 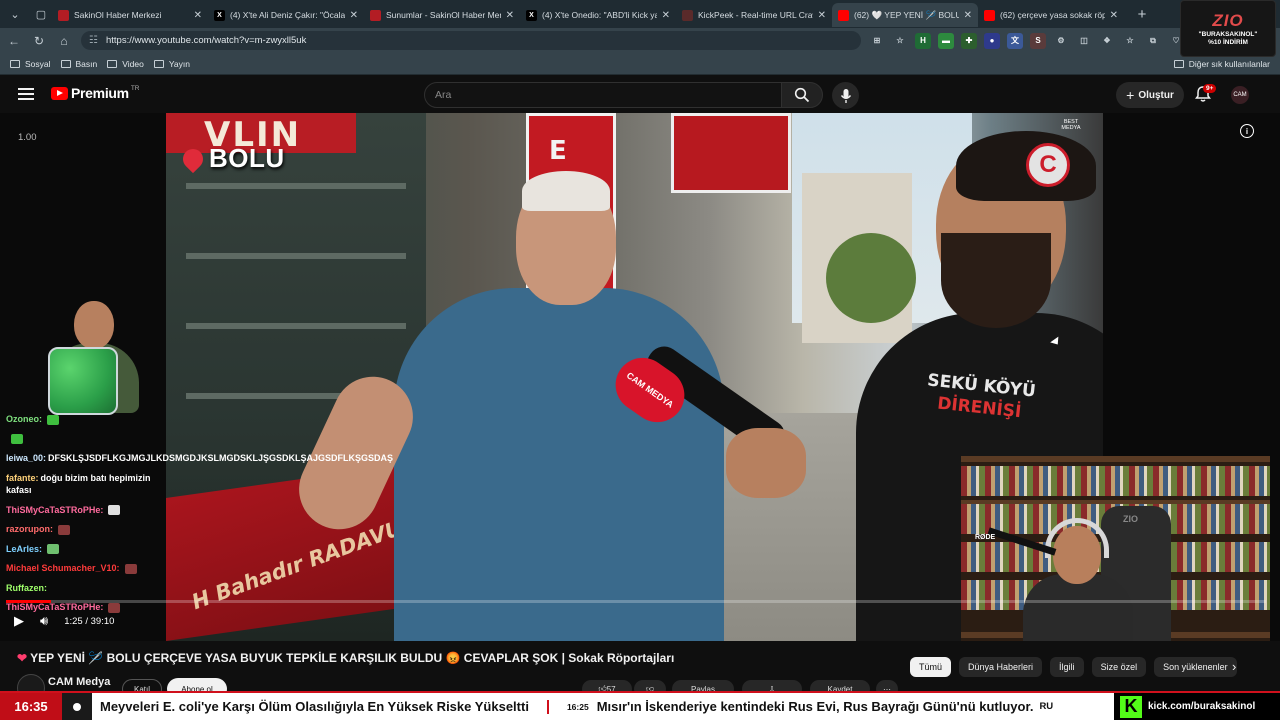 What do you see at coordinates (79, 682) in the screenshot?
I see `channel-name: CAM Medya` at bounding box center [79, 682].